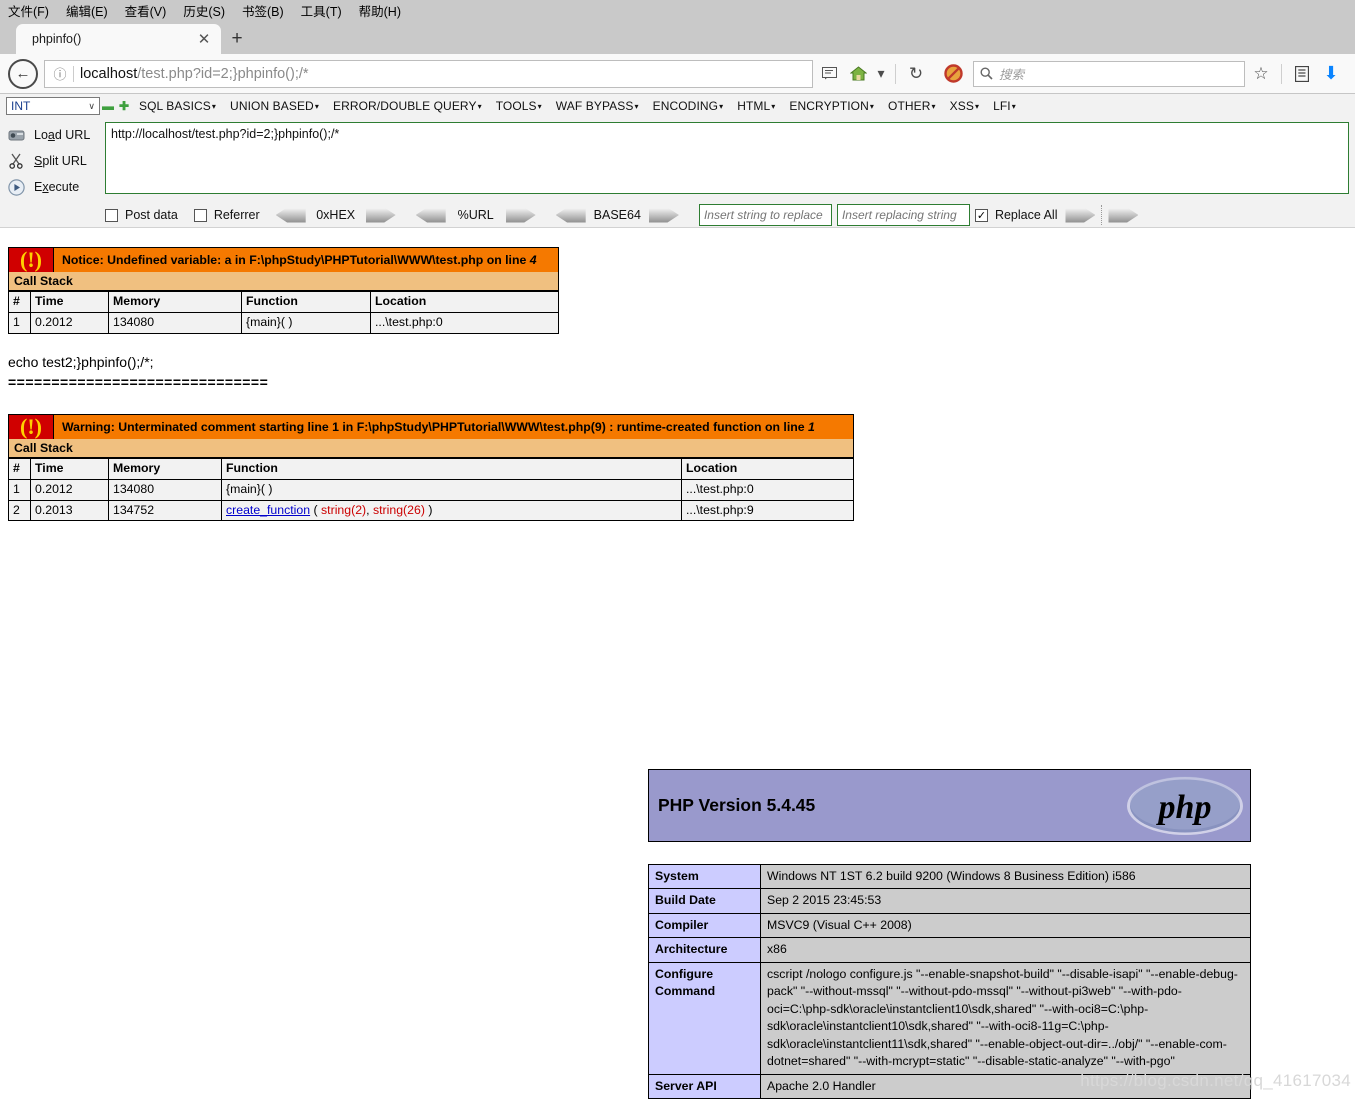 This screenshot has height=1099, width=1355. Describe the element at coordinates (964, 106) in the screenshot. I see `menu-xss: XSS▾` at that location.